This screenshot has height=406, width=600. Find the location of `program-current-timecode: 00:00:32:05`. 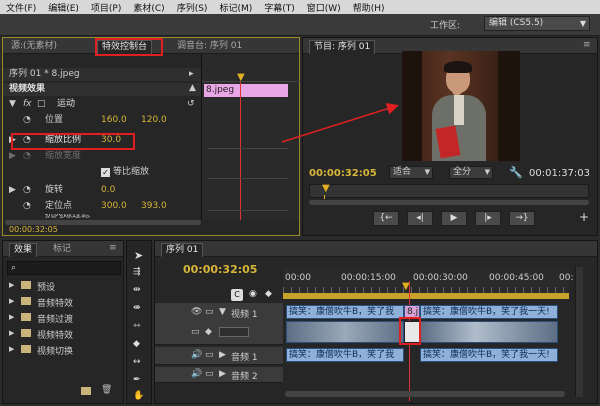

program-current-timecode: 00:00:32:05 is located at coordinates (343, 173).